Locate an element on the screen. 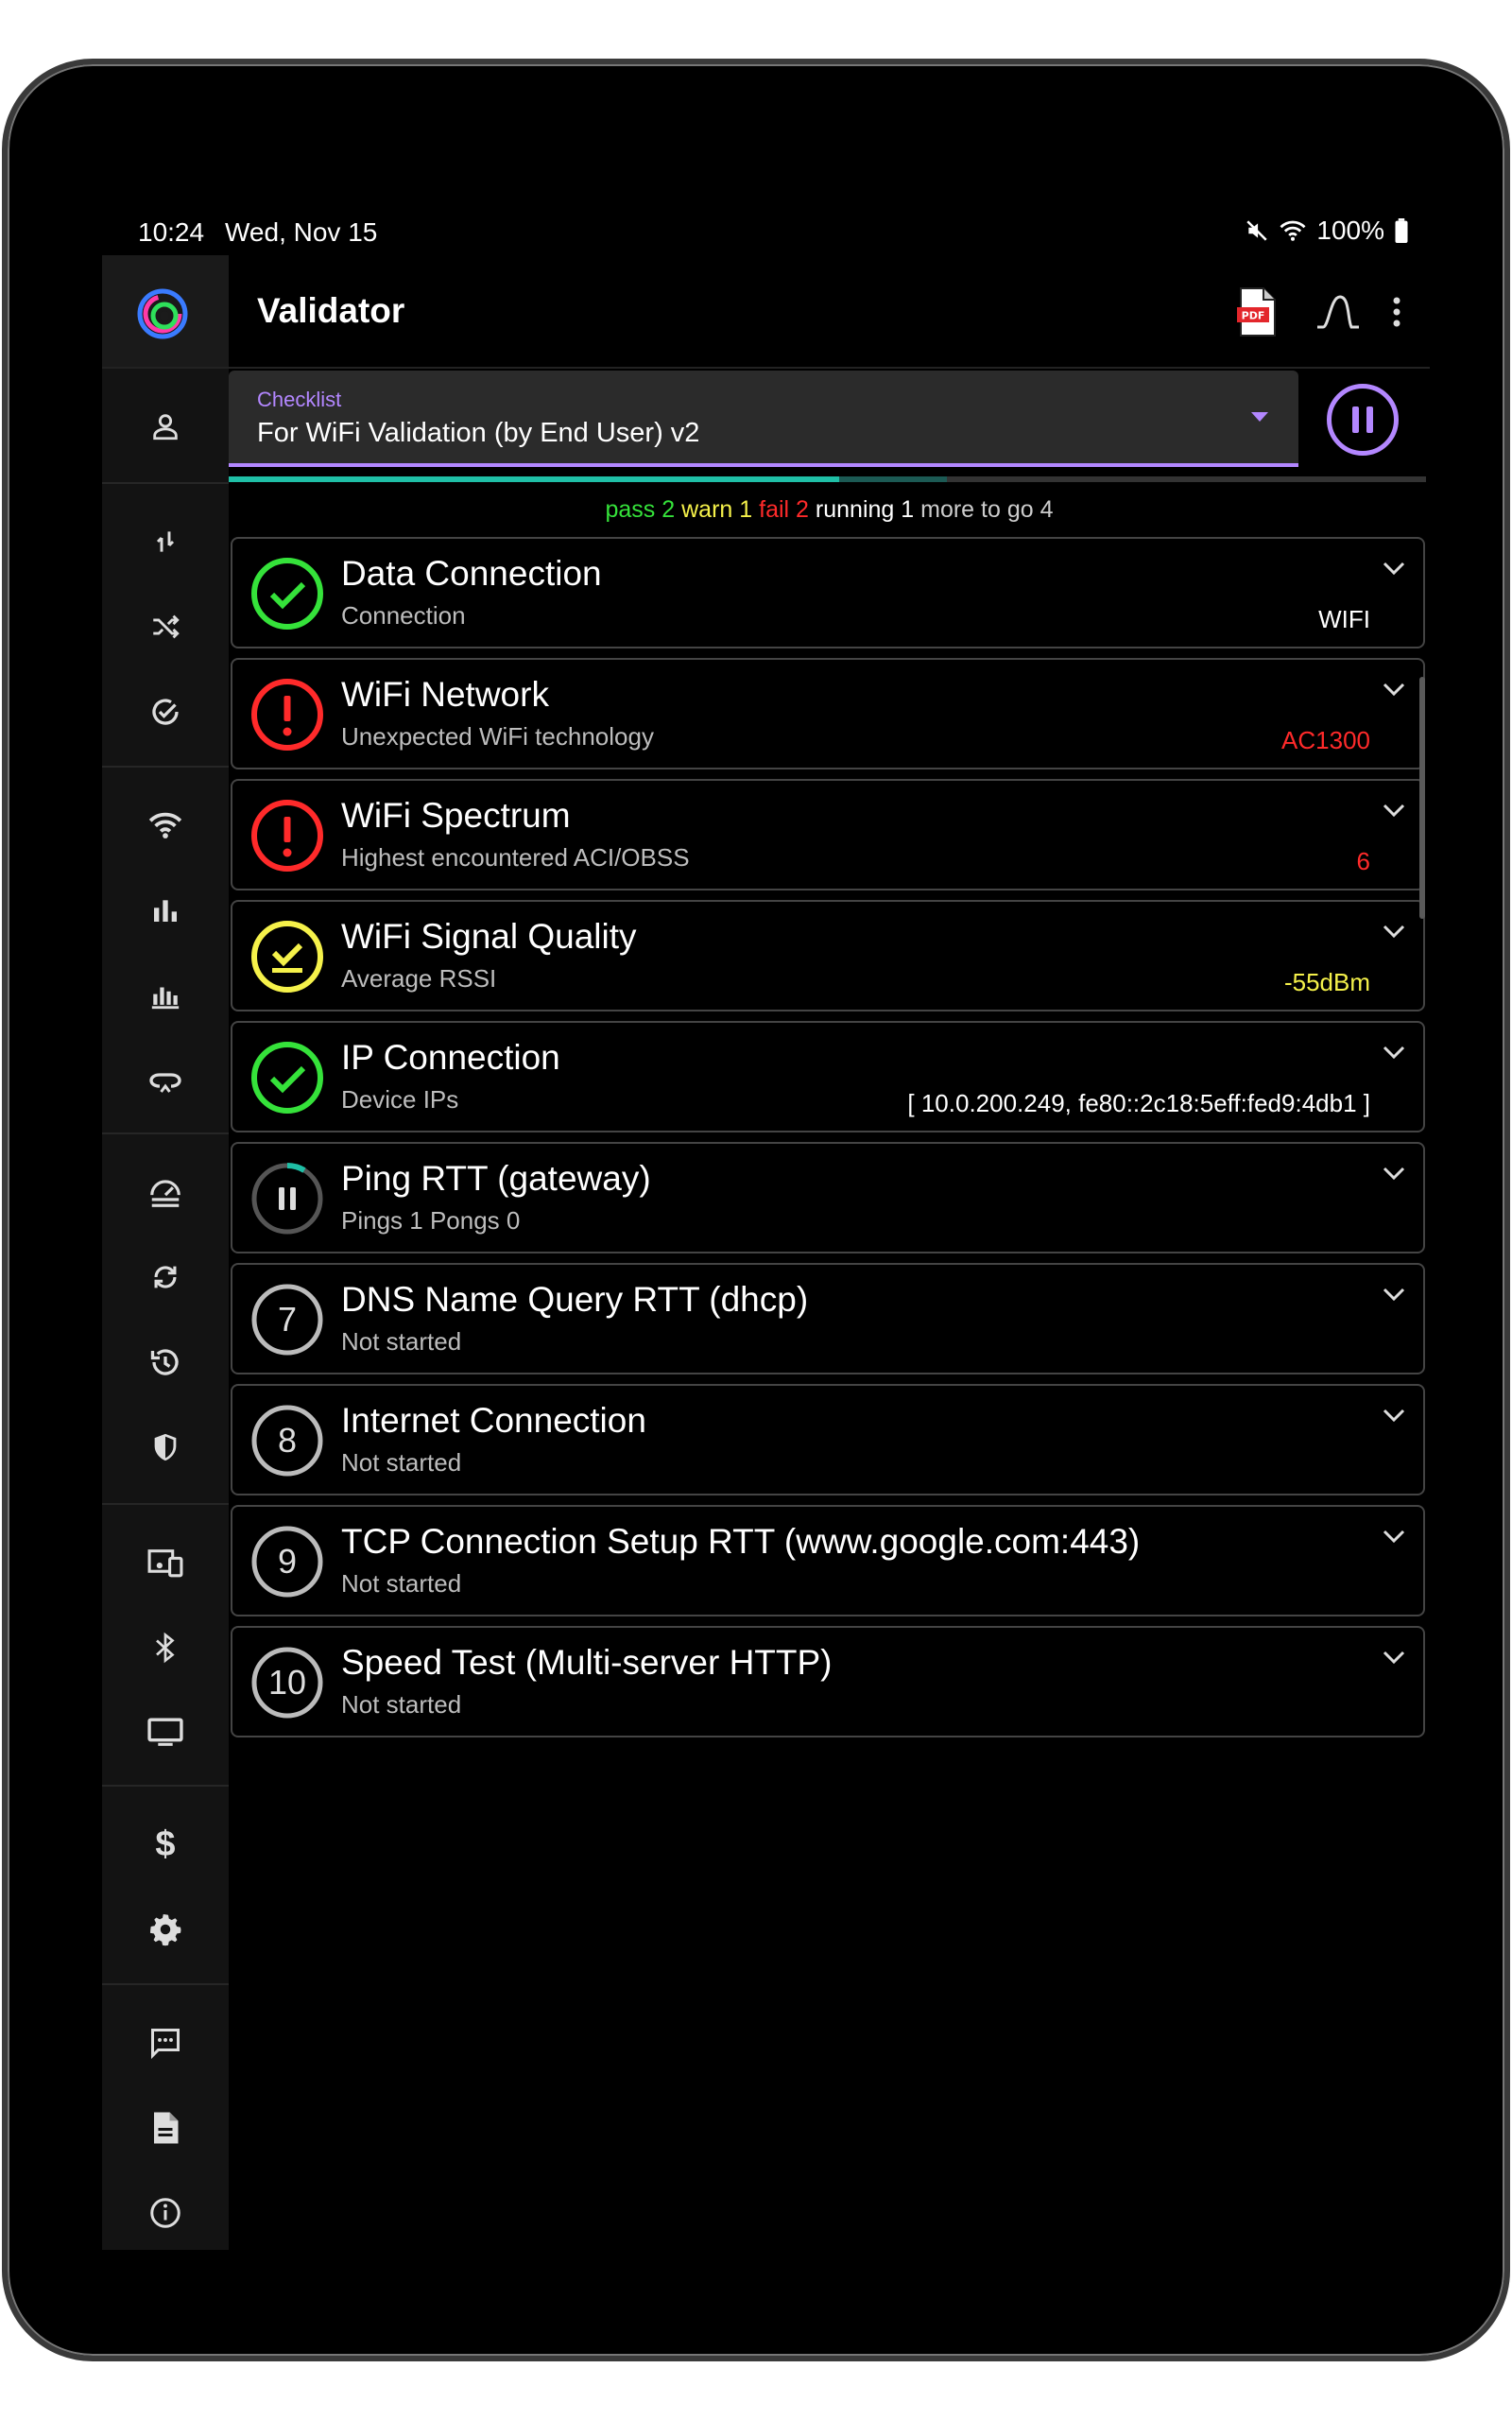 Image resolution: width=1512 pixels, height=2420 pixels. rail-header is located at coordinates (165, 312).